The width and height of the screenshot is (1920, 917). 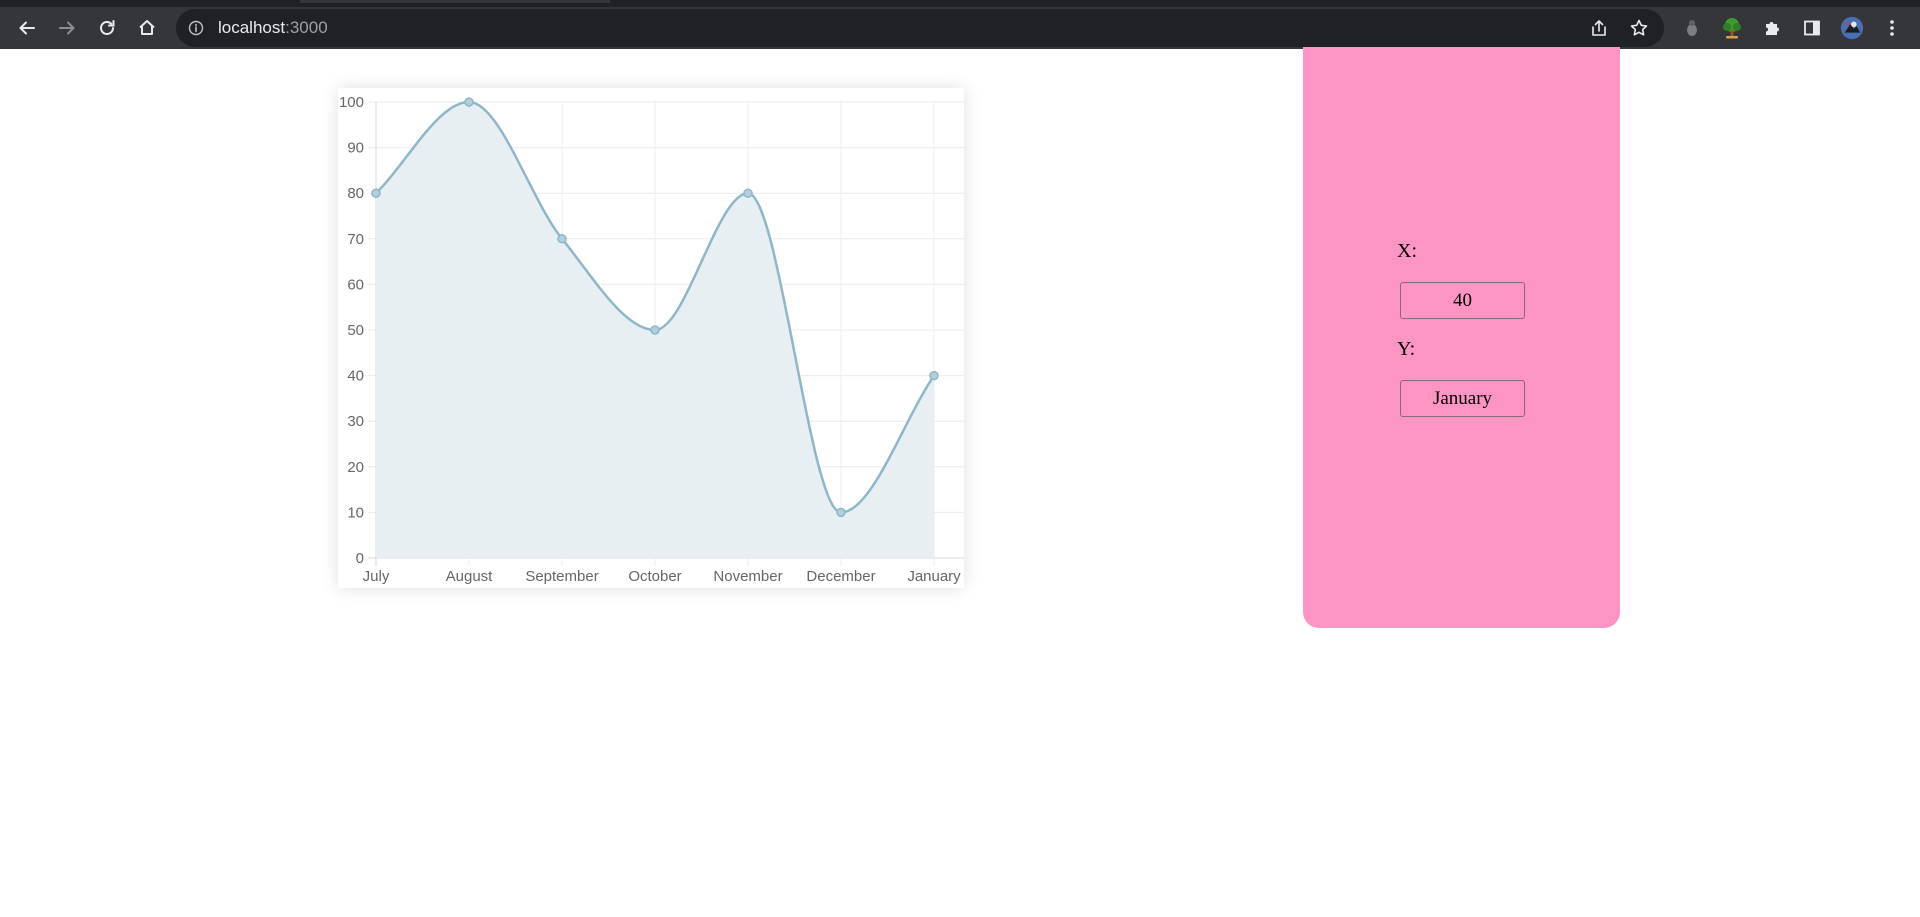 I want to click on puzzle-icon, so click(x=1772, y=28).